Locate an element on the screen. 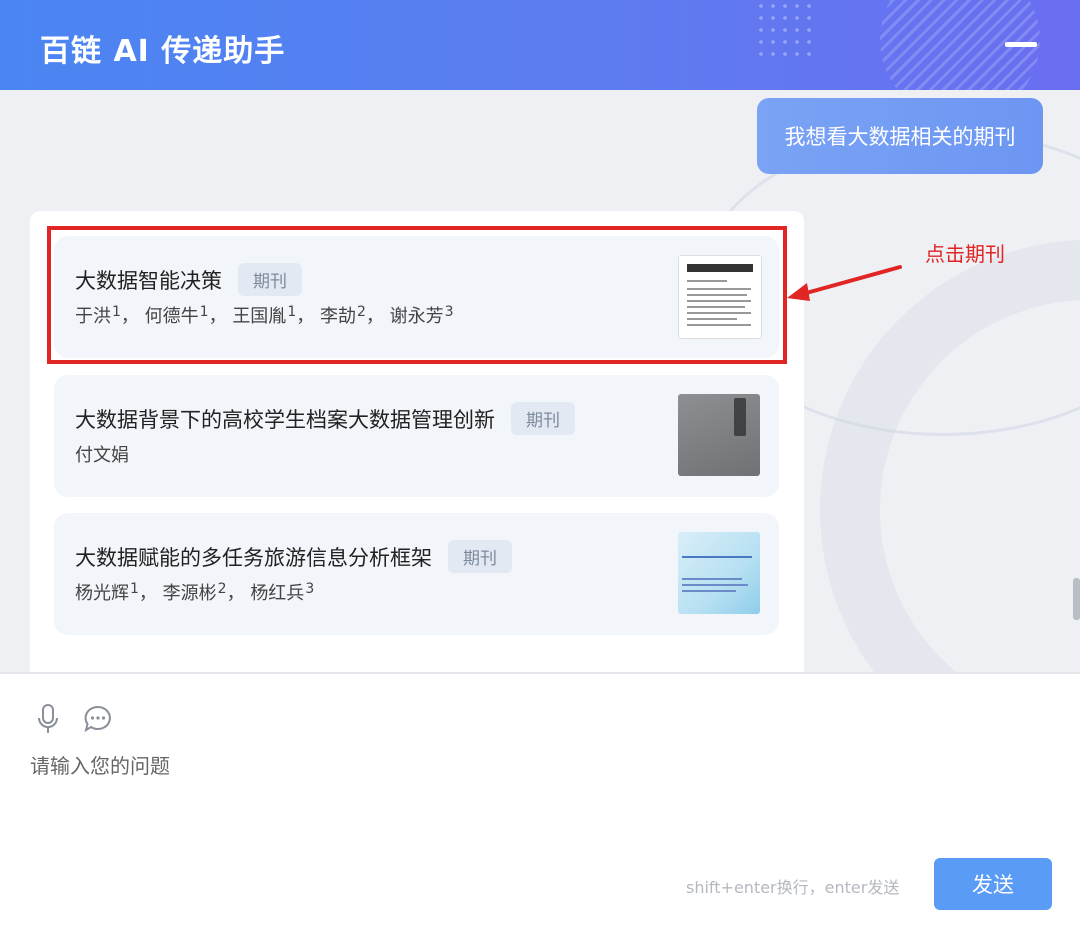 The height and width of the screenshot is (927, 1080). author-list: 付文娟 is located at coordinates (102, 454).